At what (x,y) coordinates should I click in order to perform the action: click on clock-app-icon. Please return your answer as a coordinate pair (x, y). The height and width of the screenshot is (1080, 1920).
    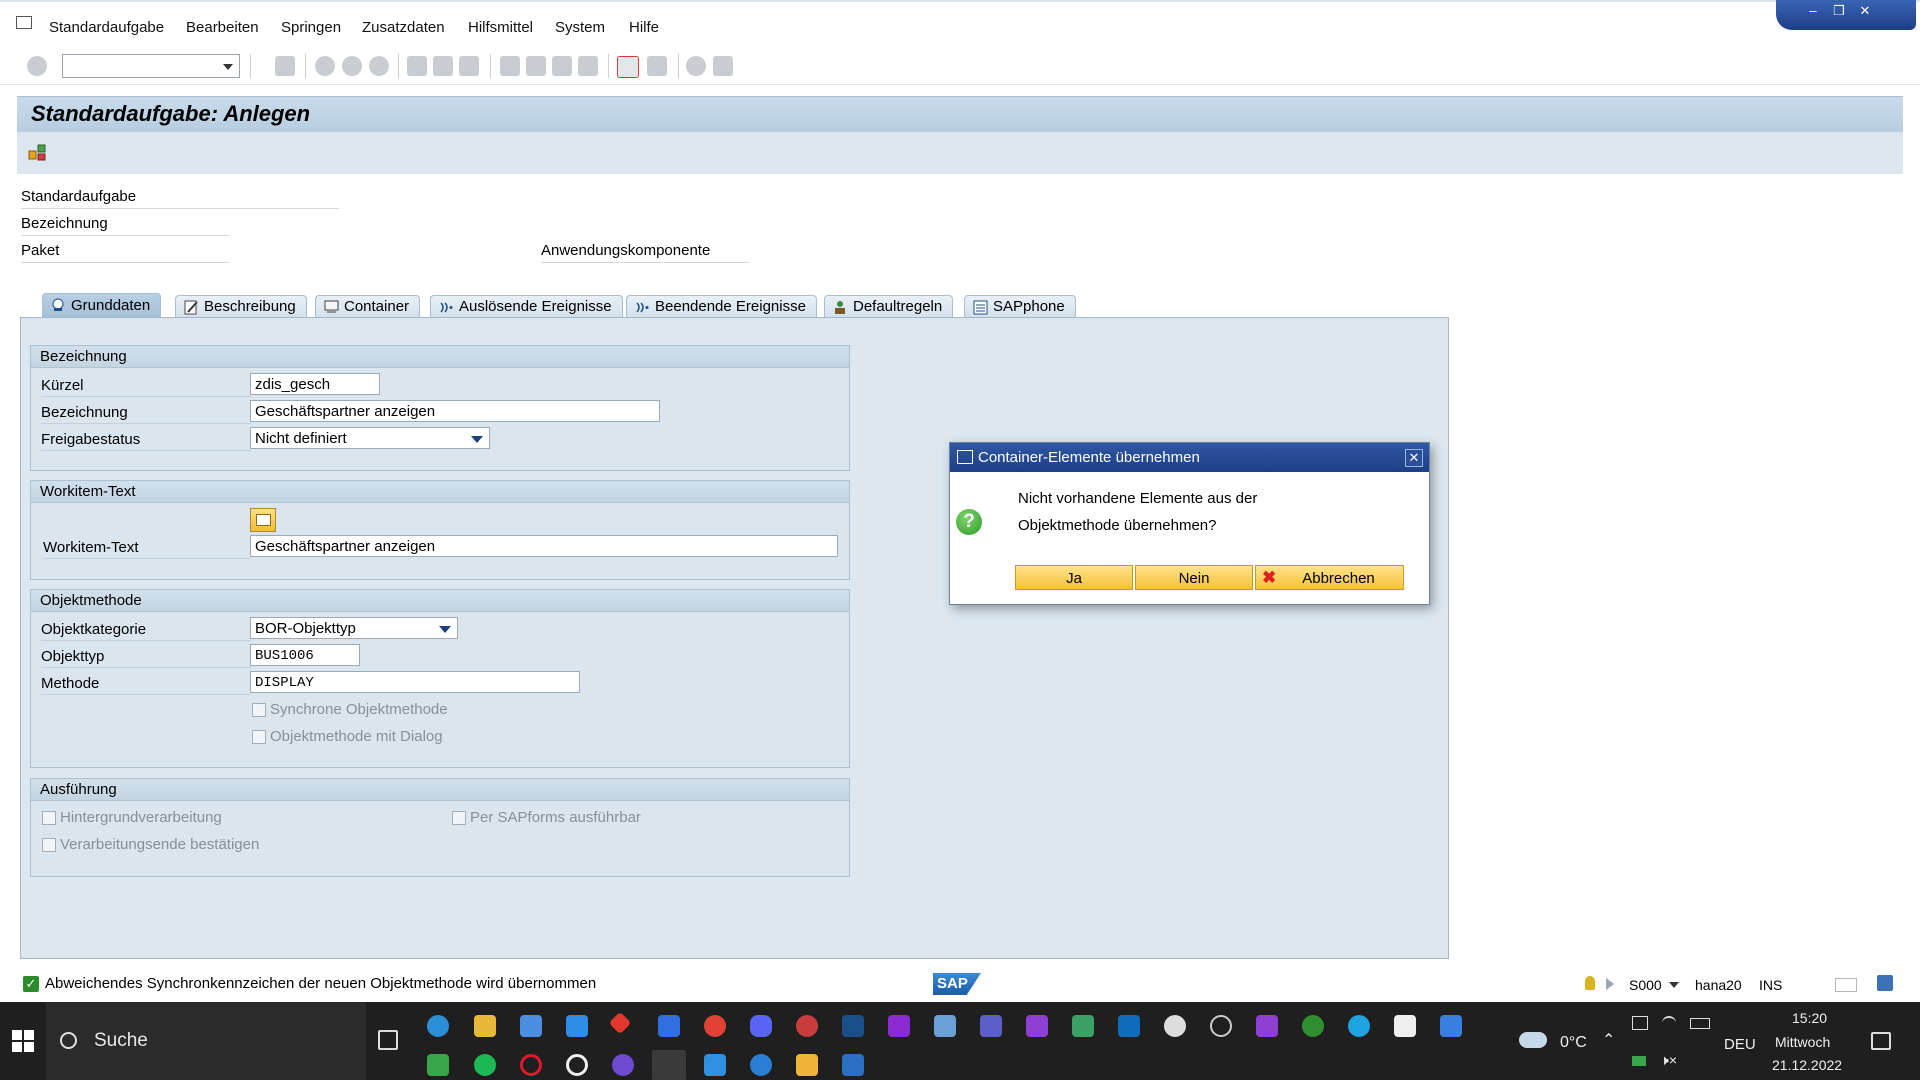
    Looking at the image, I should click on (1221, 1026).